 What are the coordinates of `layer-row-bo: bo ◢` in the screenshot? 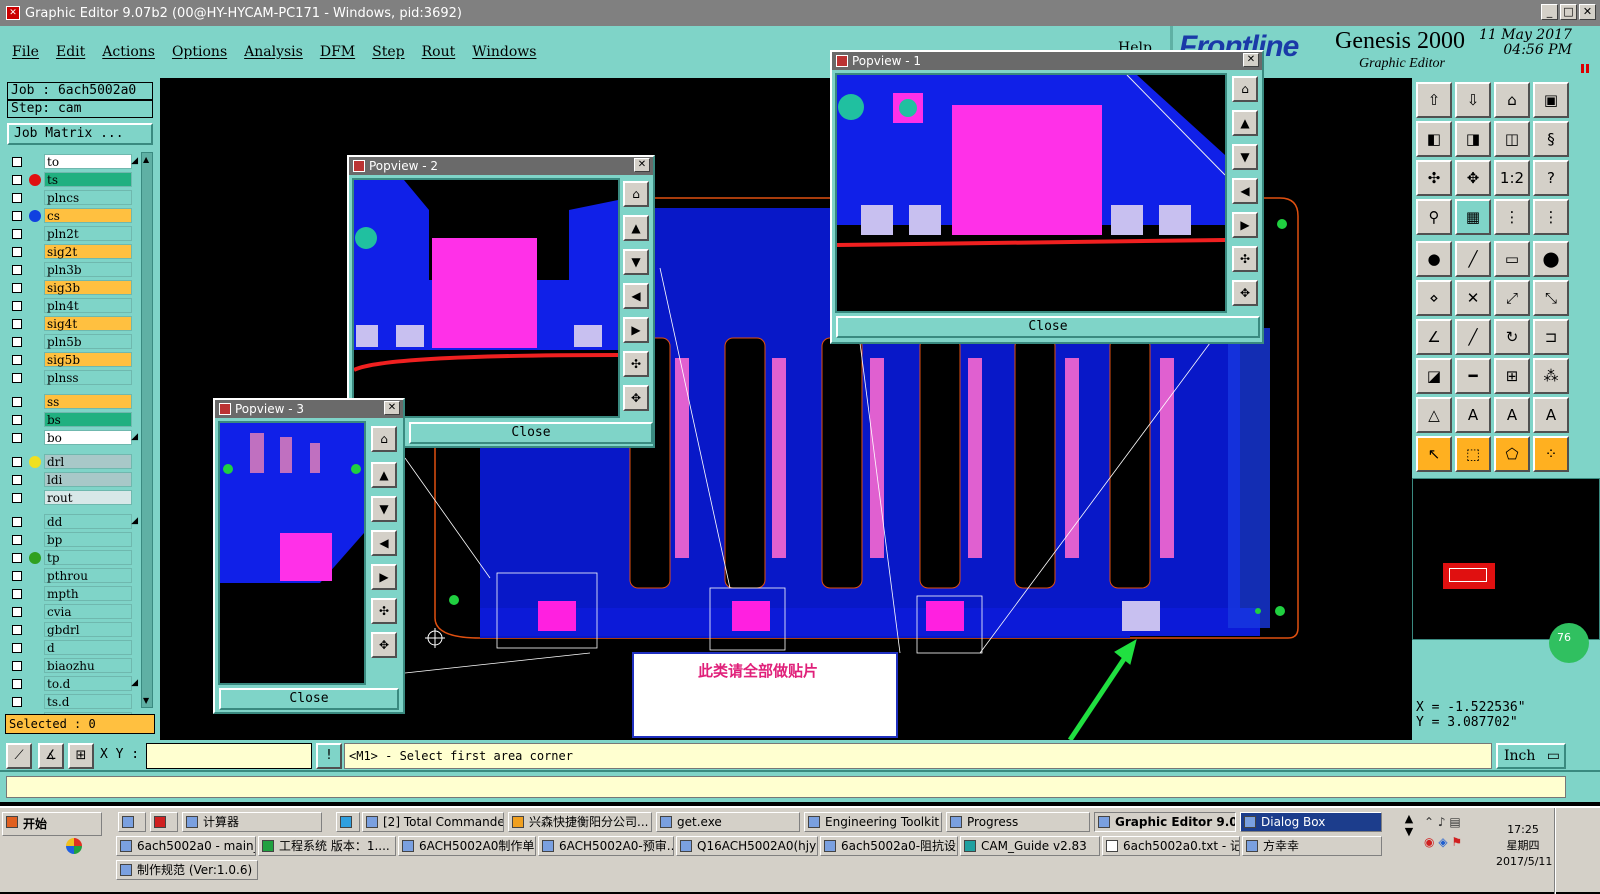 It's located at (74, 438).